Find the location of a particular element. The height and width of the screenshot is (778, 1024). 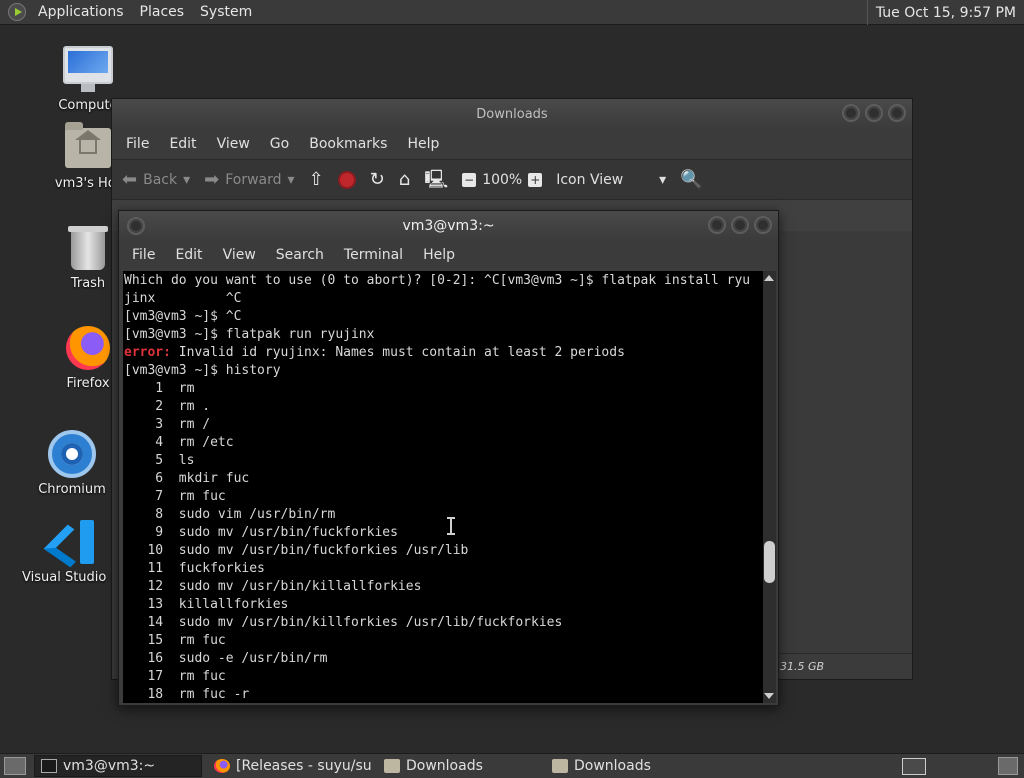

zoom-out-icon: − is located at coordinates (469, 179).